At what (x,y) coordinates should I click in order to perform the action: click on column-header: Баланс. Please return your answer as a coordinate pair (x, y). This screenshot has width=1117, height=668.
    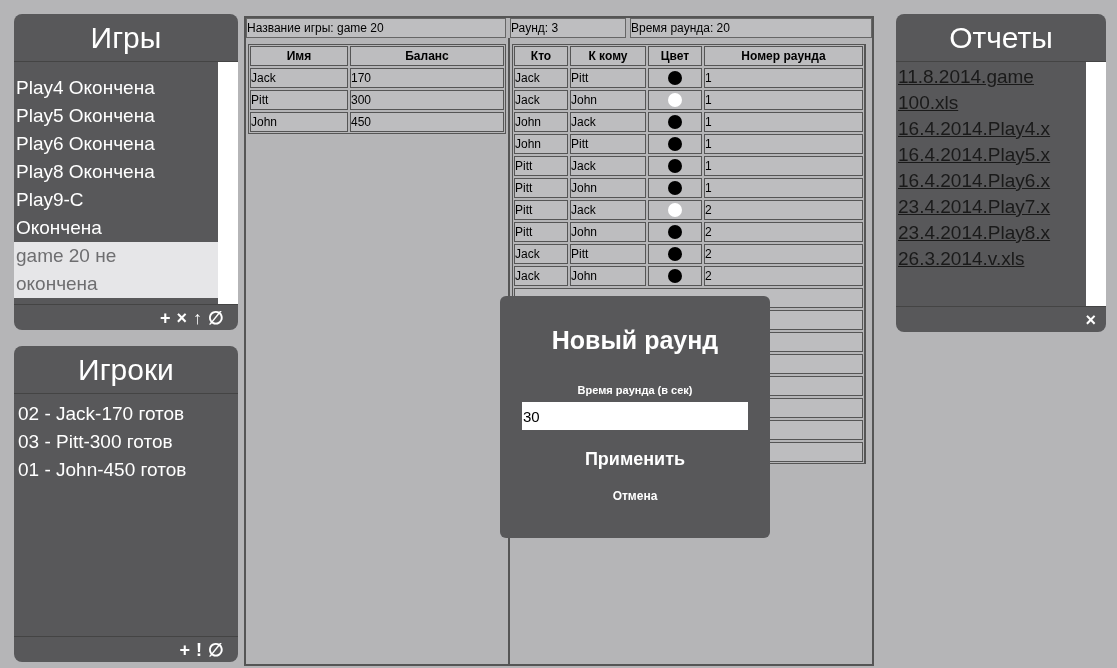
    Looking at the image, I should click on (427, 56).